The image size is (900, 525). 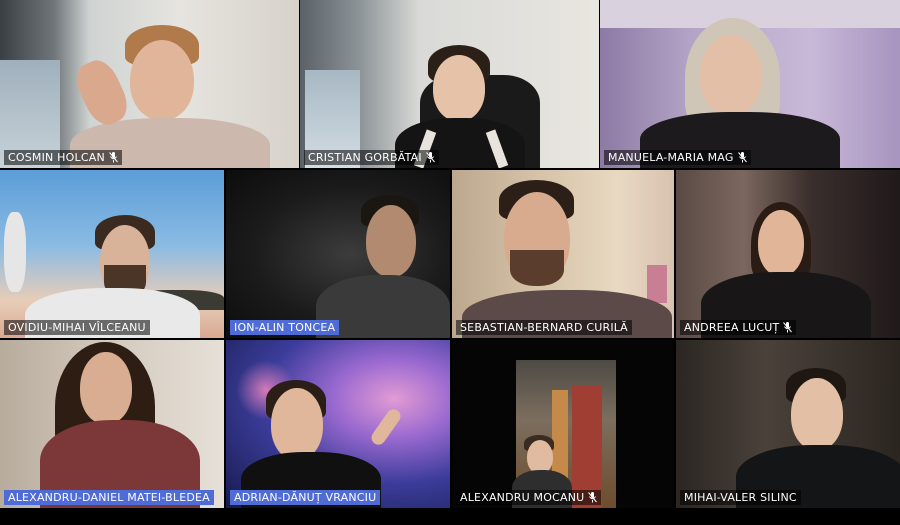 What do you see at coordinates (338, 424) in the screenshot?
I see `video-tile-adrian-danut-vranciu: ADRIAN-DĂNUȚ VRANCIU` at bounding box center [338, 424].